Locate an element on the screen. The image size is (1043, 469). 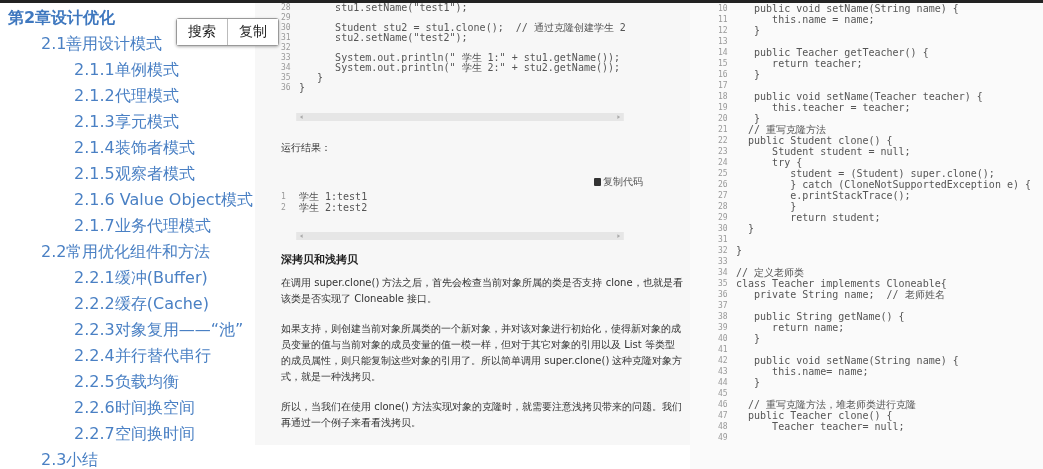
code-line: // 重写克隆方法，堆老师类进行克隆 is located at coordinates (832, 404).